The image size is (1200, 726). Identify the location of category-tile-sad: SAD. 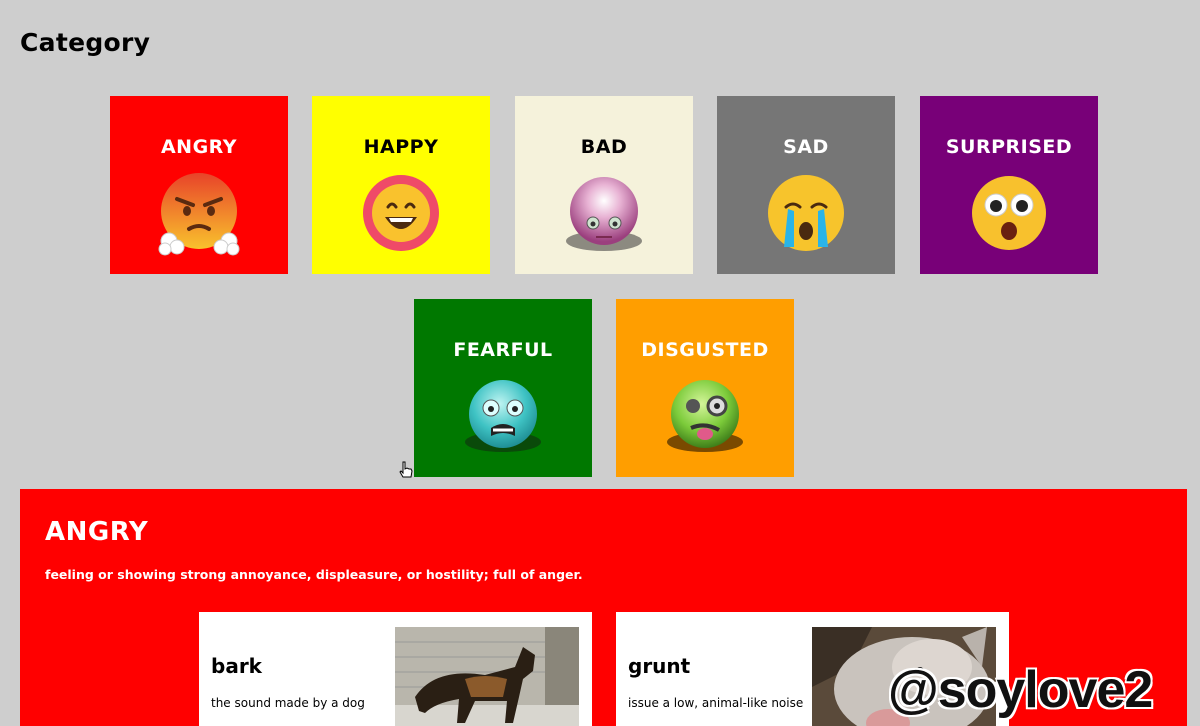
(806, 185).